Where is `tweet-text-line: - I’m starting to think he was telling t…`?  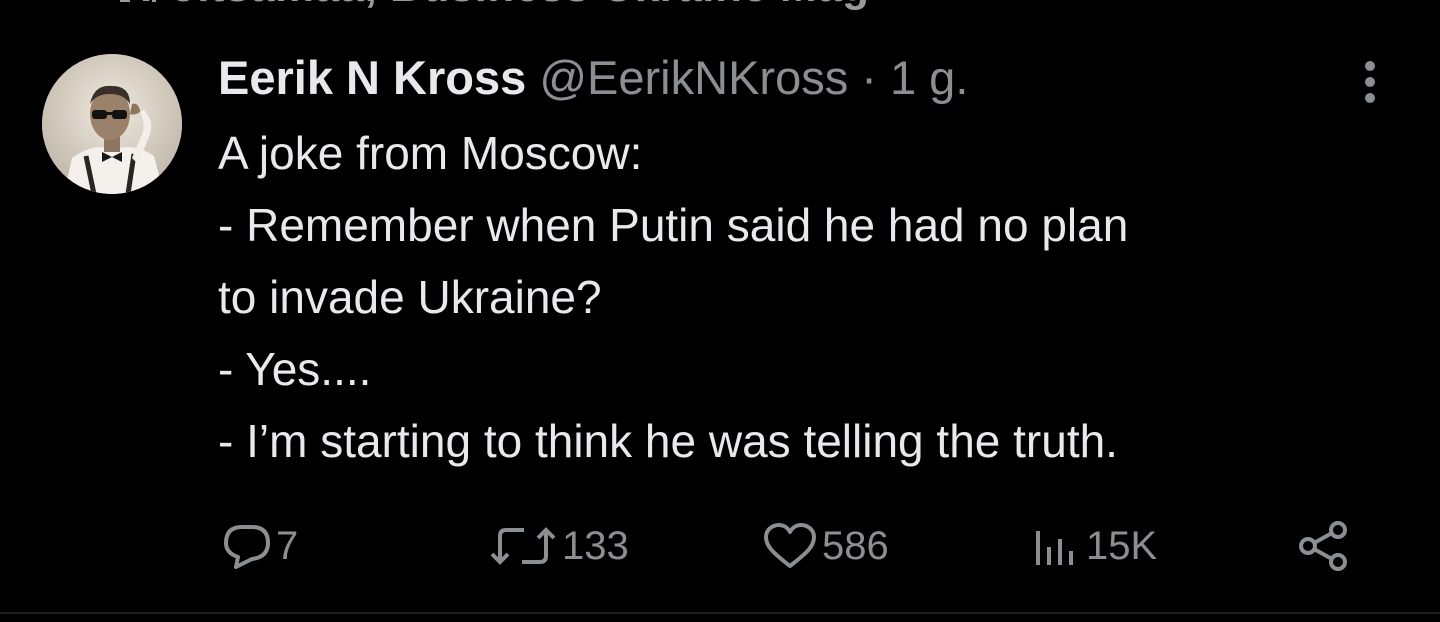
tweet-text-line: - I’m starting to think he was telling t… is located at coordinates (668, 441).